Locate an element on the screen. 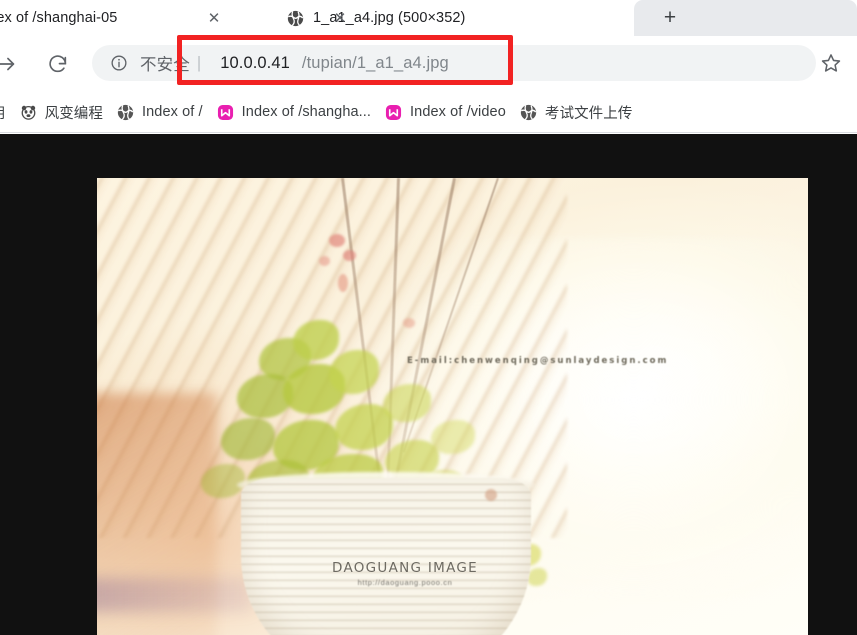 This screenshot has width=857, height=635. watermark-url: http://daoguang.pooo.cn is located at coordinates (405, 582).